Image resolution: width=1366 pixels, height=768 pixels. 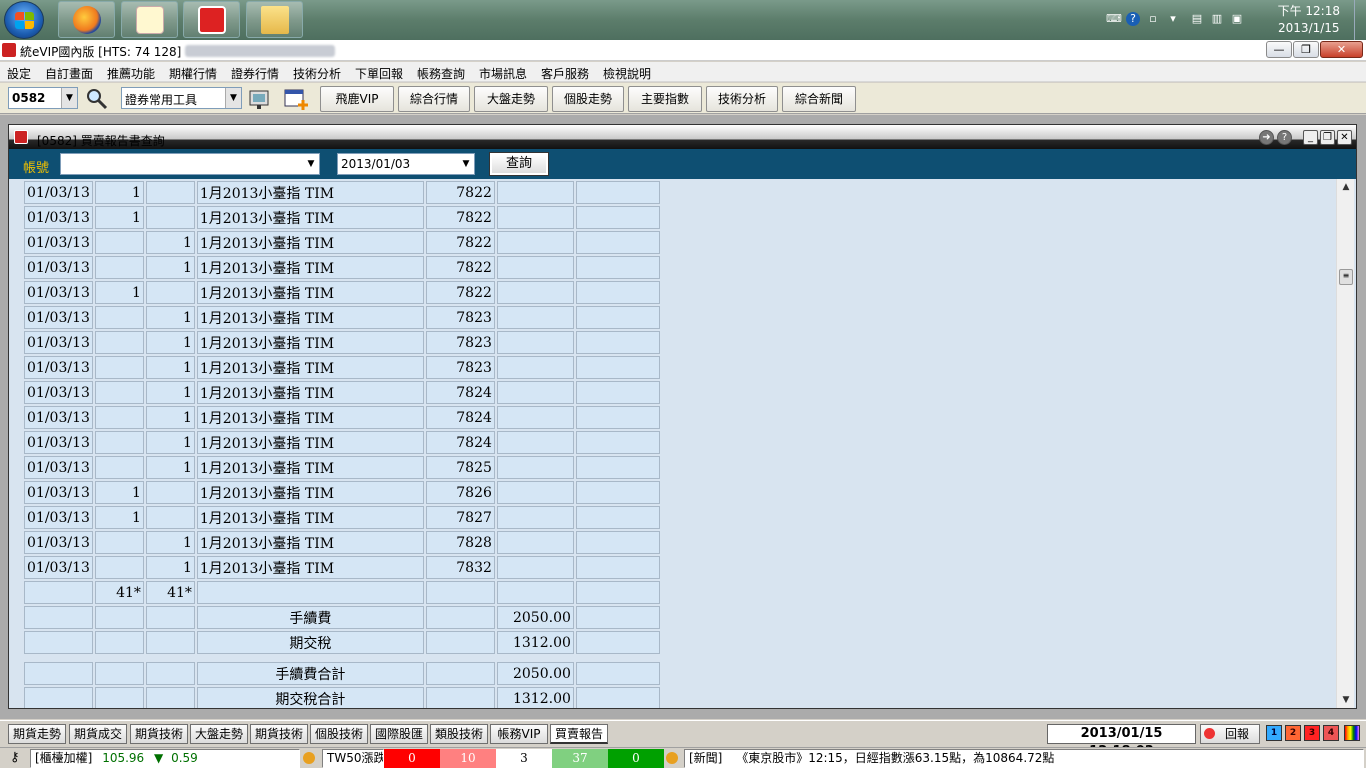 What do you see at coordinates (1345, 443) in the screenshot?
I see `vertical-scrollbar: ▲ ≡ ▼` at bounding box center [1345, 443].